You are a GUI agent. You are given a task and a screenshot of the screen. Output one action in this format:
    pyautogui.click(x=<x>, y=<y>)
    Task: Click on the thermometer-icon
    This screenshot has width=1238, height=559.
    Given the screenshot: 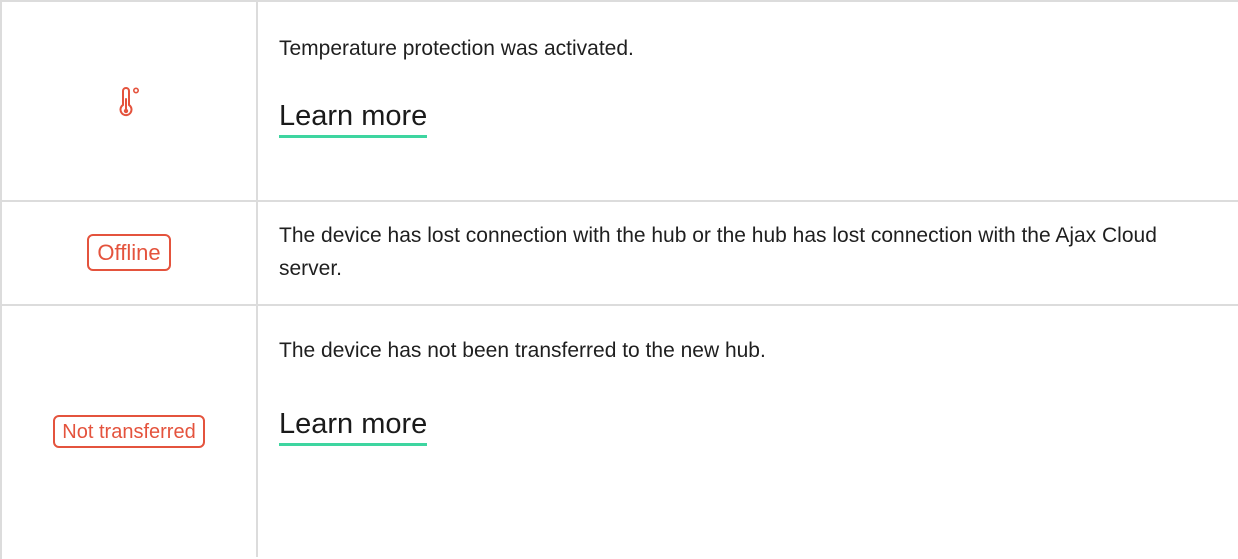 What is the action you would take?
    pyautogui.click(x=129, y=102)
    